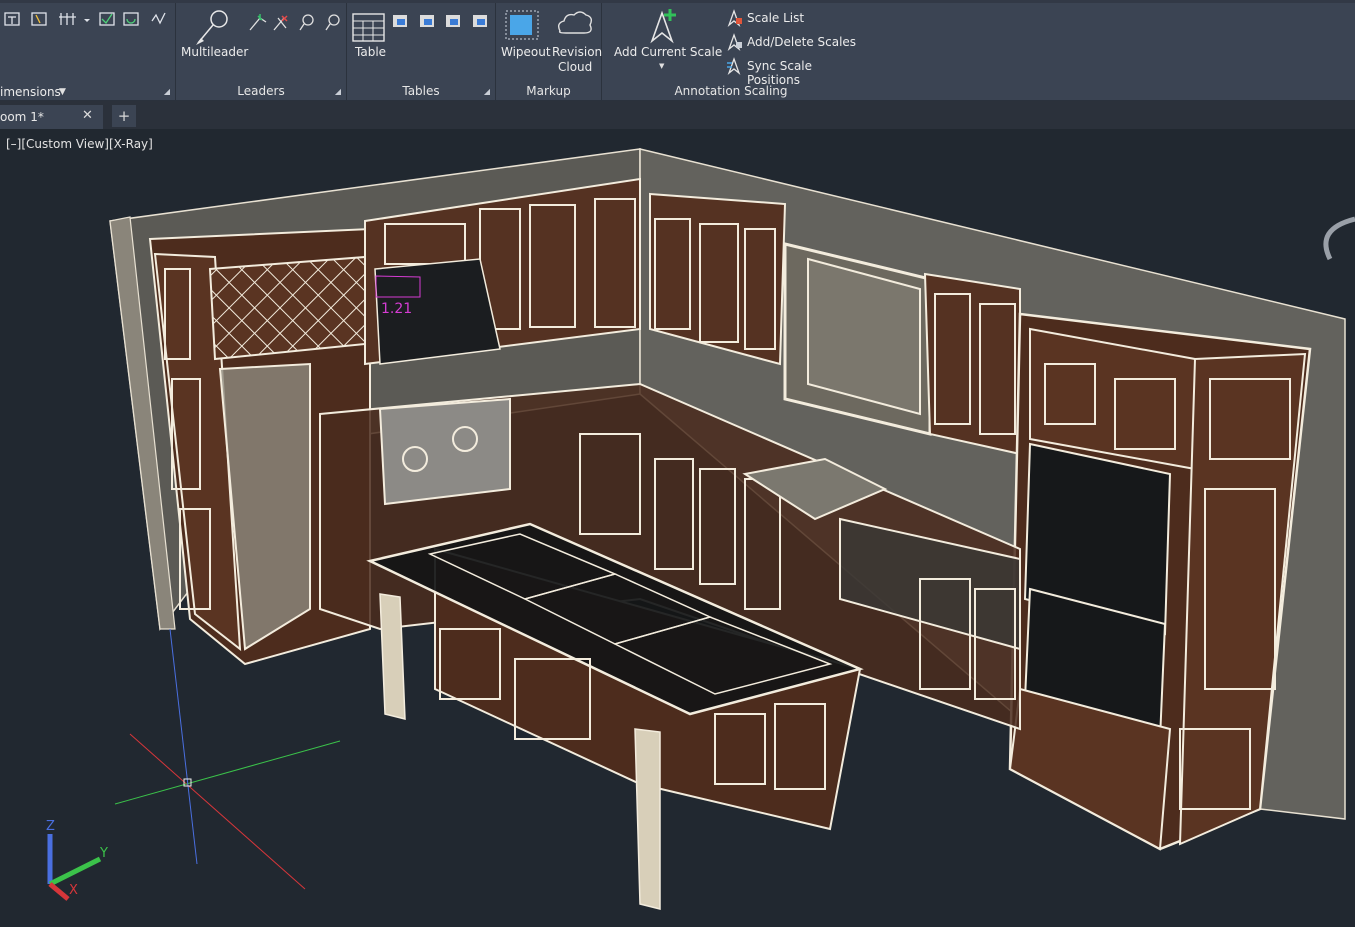 The height and width of the screenshot is (927, 1355). Describe the element at coordinates (421, 91) in the screenshot. I see `tables-panel-title: Tables` at that location.